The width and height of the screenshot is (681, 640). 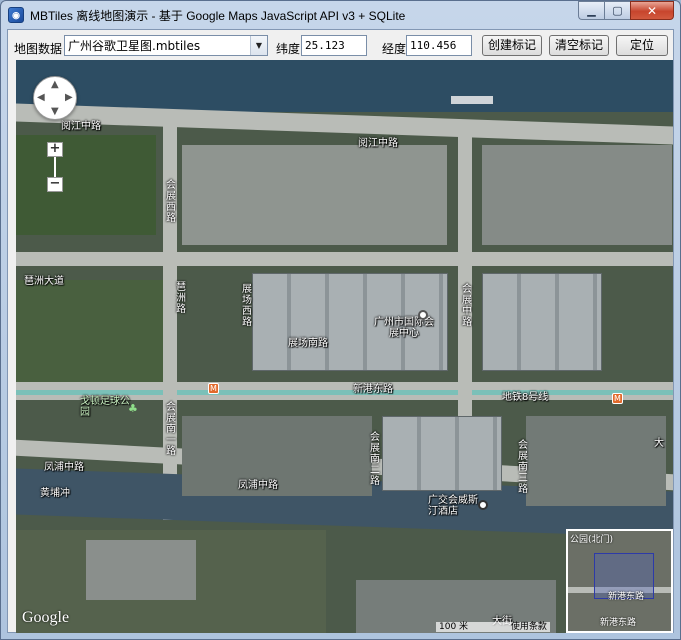 I want to click on minimize-button: ▁, so click(x=591, y=10).